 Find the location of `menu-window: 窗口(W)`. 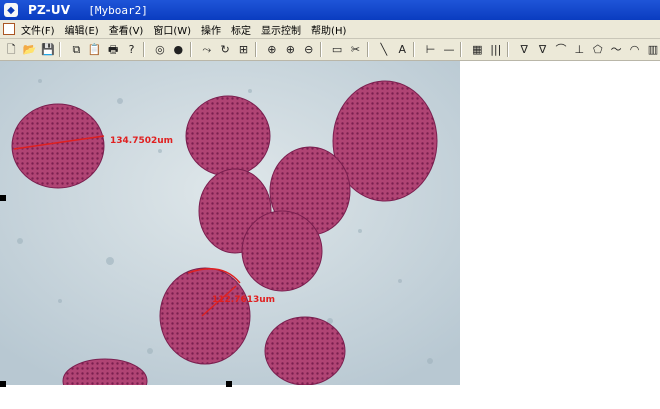

menu-window: 窗口(W) is located at coordinates (172, 29).